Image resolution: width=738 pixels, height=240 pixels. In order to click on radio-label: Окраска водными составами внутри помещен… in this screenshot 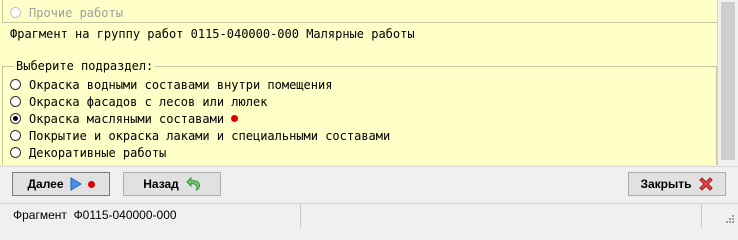, I will do `click(181, 84)`.